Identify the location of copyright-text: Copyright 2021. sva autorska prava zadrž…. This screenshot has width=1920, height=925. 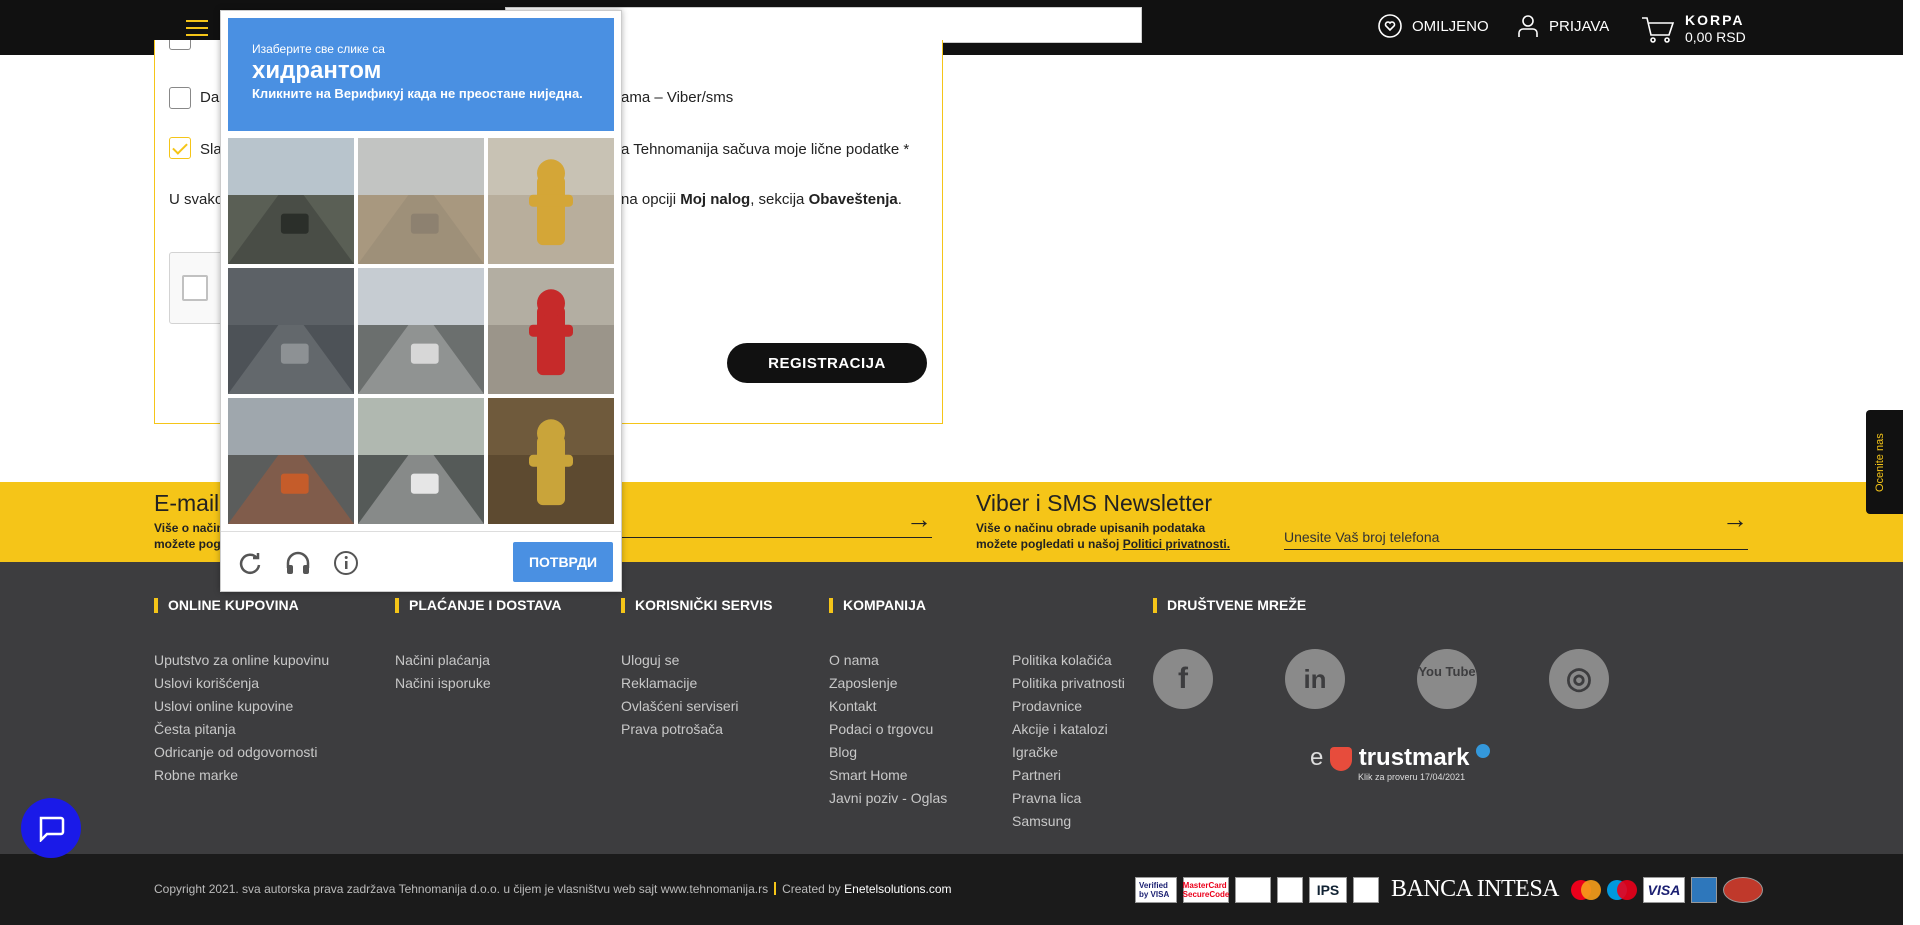
(461, 889).